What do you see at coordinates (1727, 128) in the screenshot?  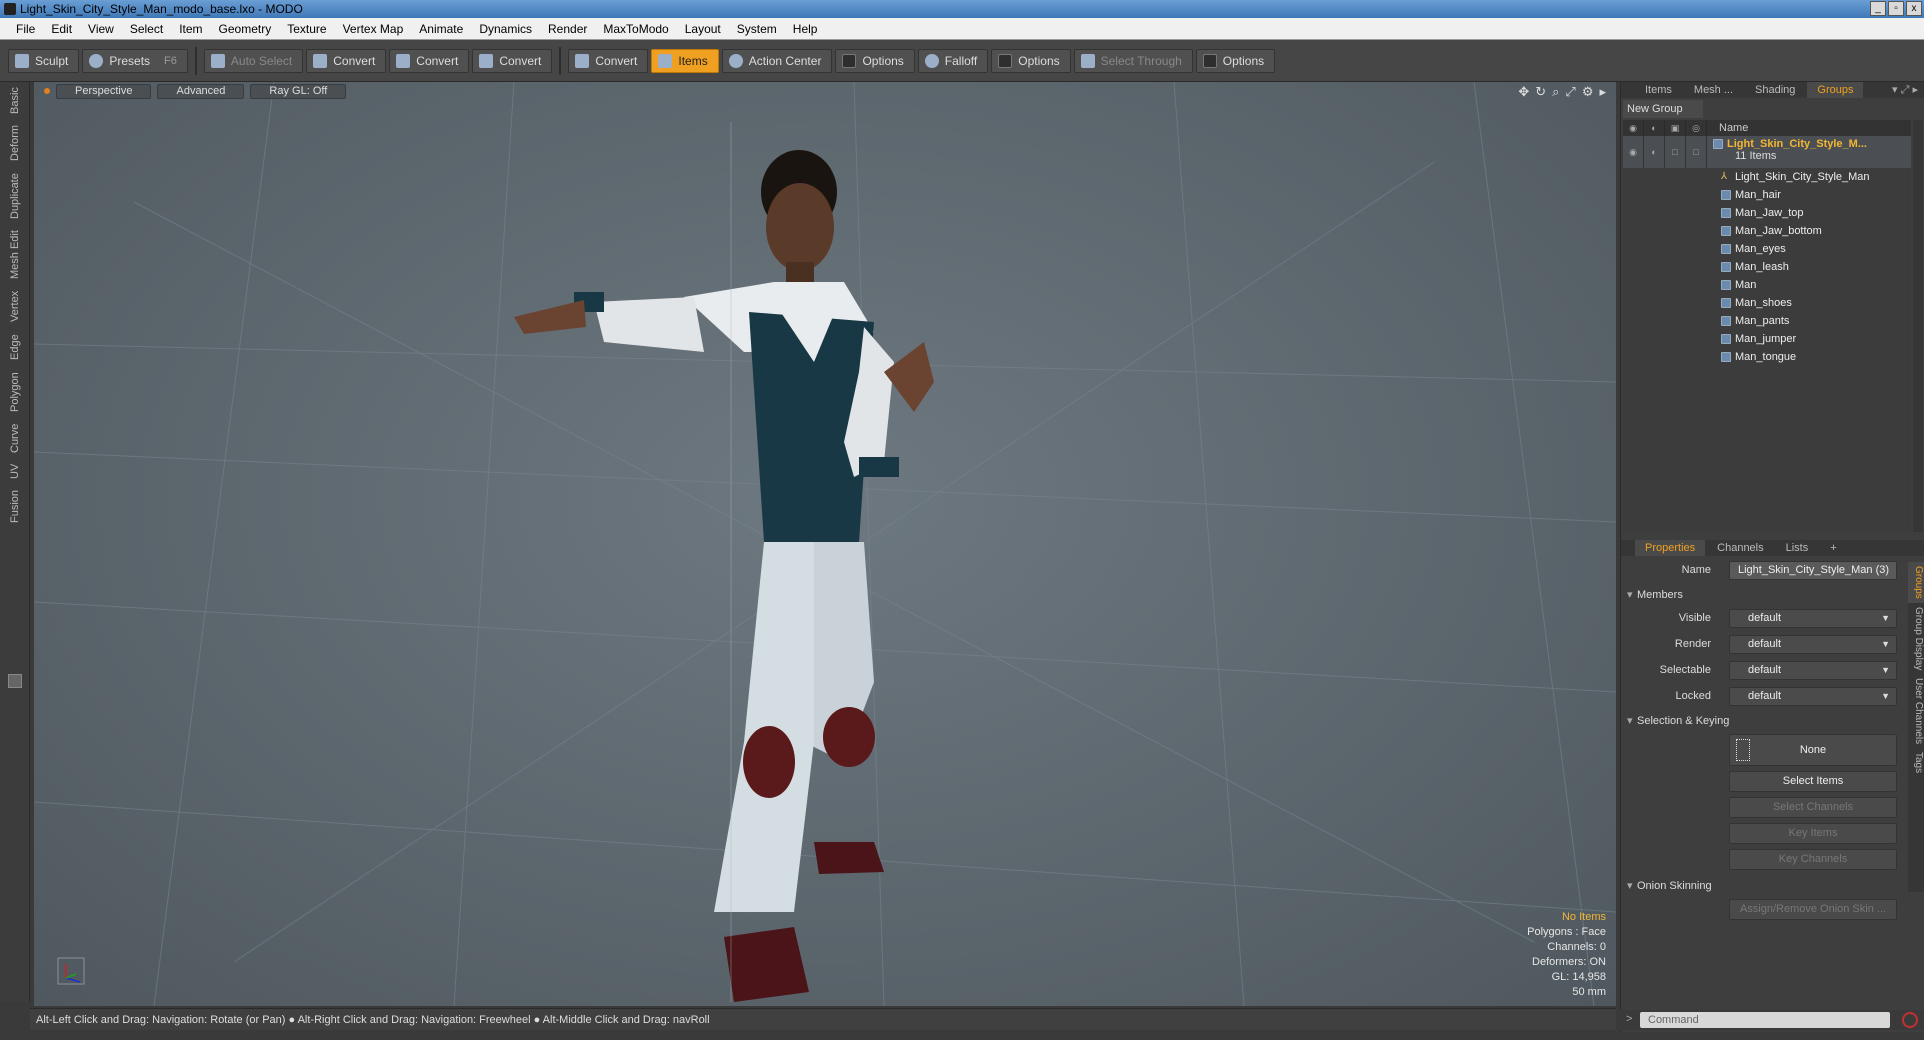 I see `name-column-header: Name` at bounding box center [1727, 128].